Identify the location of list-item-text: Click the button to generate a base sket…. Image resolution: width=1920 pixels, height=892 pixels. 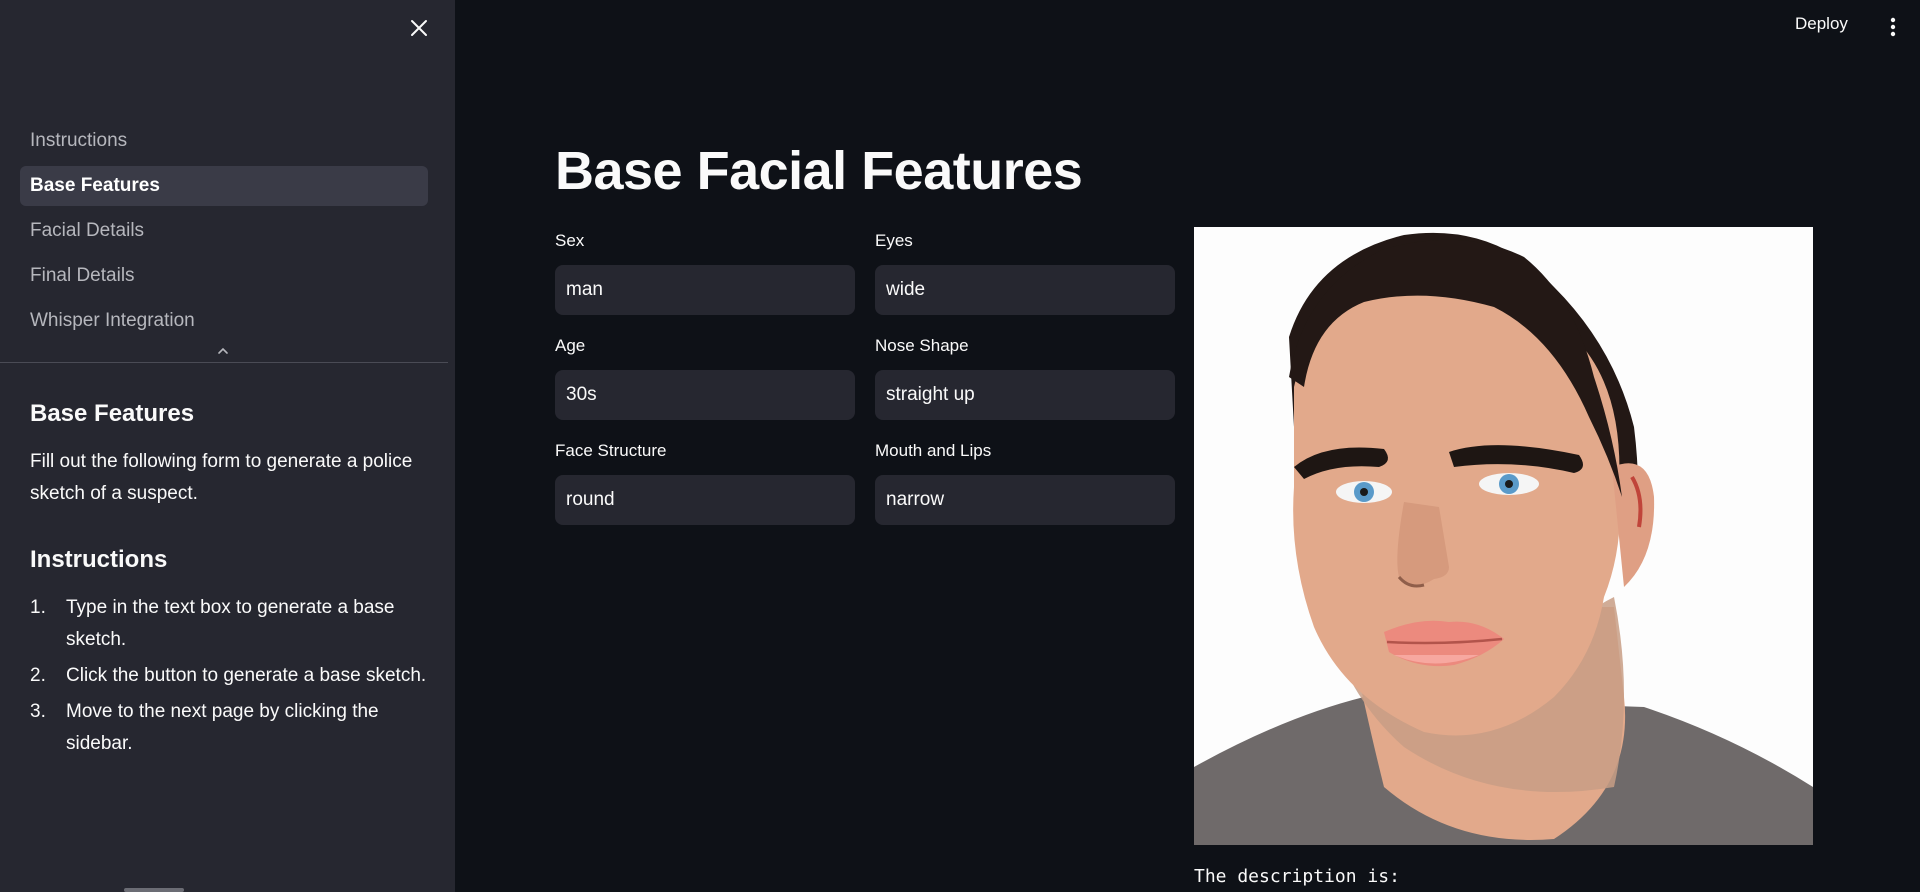
(246, 675).